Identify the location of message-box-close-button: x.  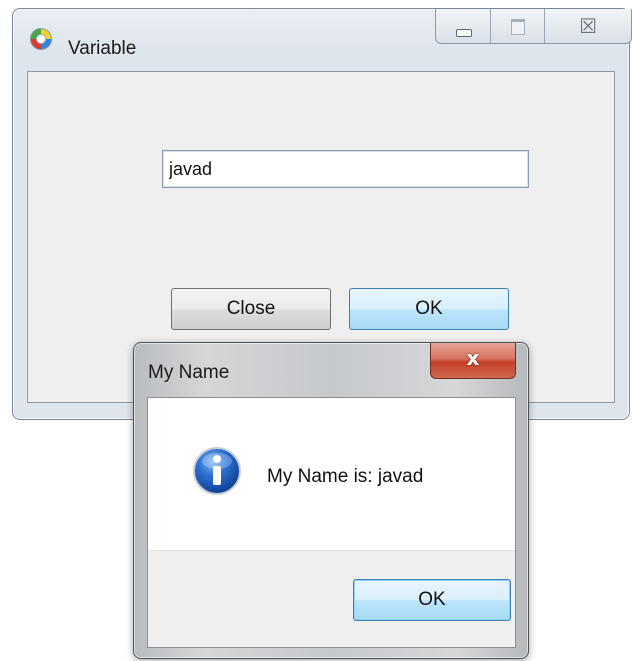
(473, 361).